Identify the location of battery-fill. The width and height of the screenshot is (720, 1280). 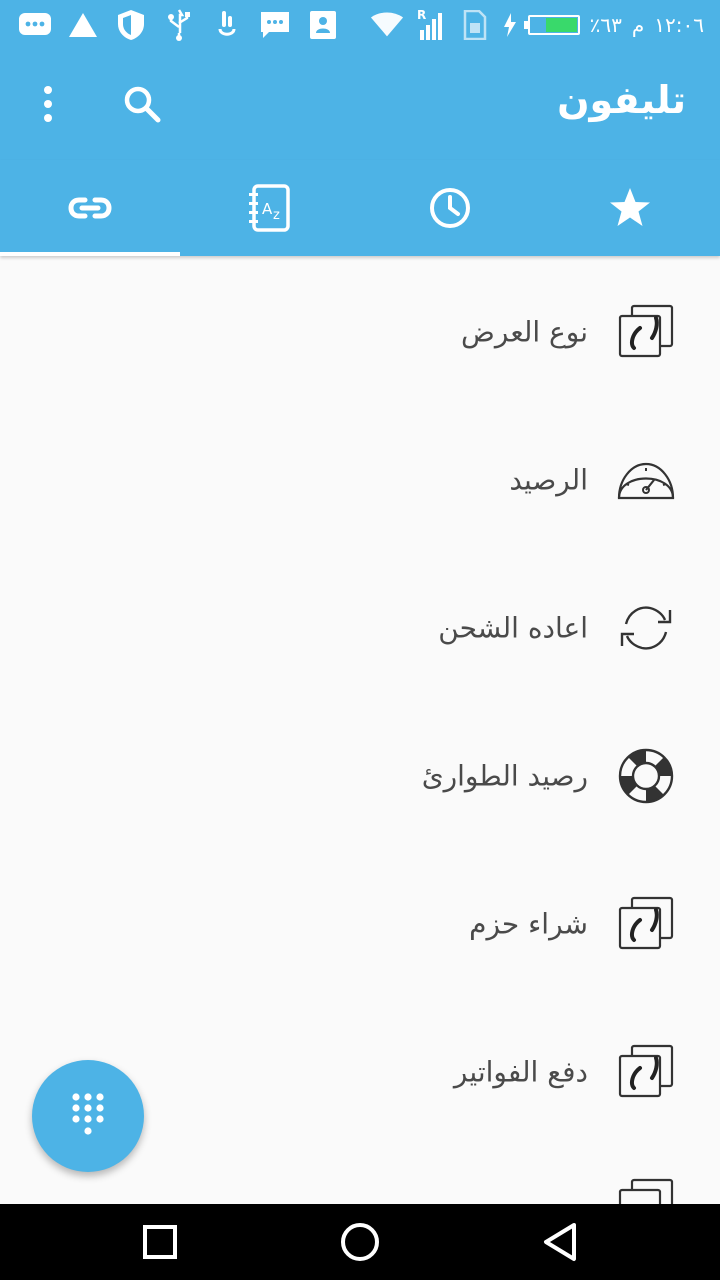
(561, 25).